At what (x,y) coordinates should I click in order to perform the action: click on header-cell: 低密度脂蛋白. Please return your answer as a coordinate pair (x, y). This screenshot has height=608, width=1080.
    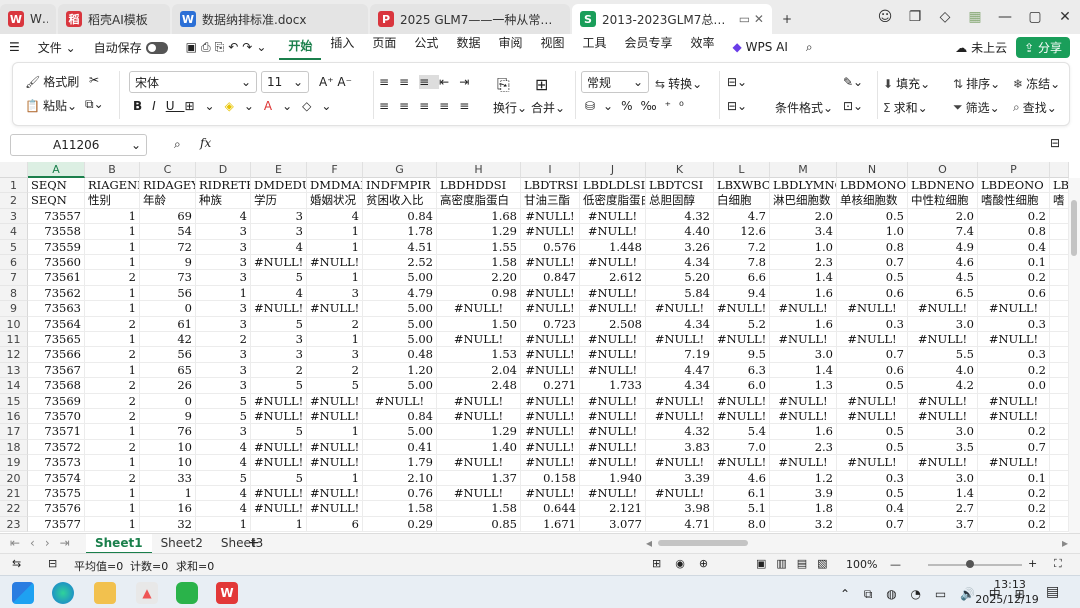
    Looking at the image, I should click on (613, 201).